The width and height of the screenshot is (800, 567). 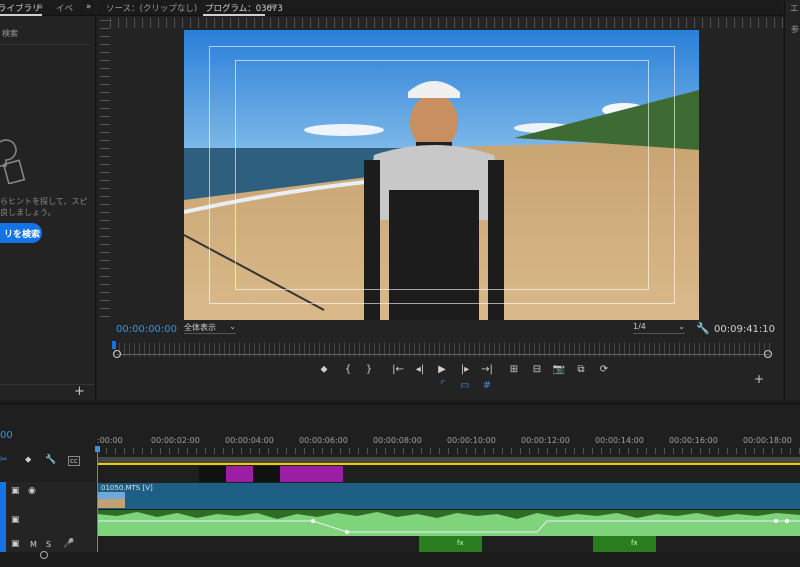 What do you see at coordinates (97, 501) in the screenshot?
I see `timeline-playhead-line` at bounding box center [97, 501].